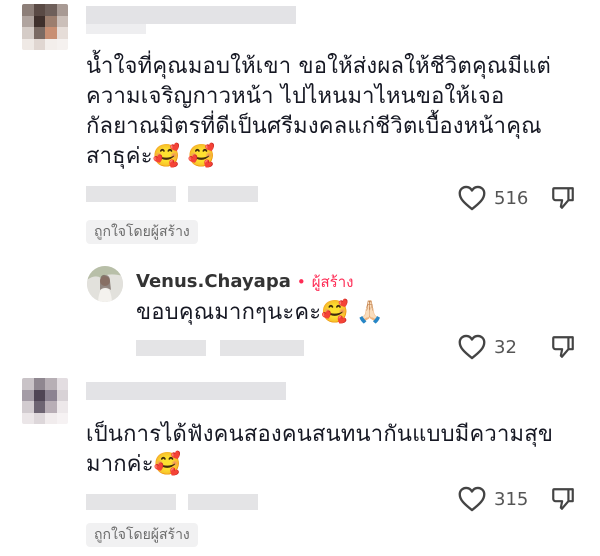  What do you see at coordinates (332, 282) in the screenshot?
I see `creator-label: ผู้สร้าง` at bounding box center [332, 282].